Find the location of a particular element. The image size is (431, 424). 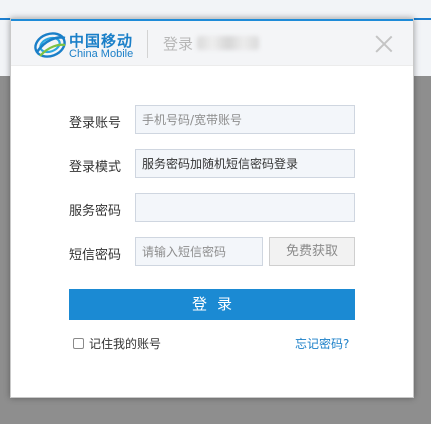

forgot-password-link: 忘记密码? is located at coordinates (322, 343).